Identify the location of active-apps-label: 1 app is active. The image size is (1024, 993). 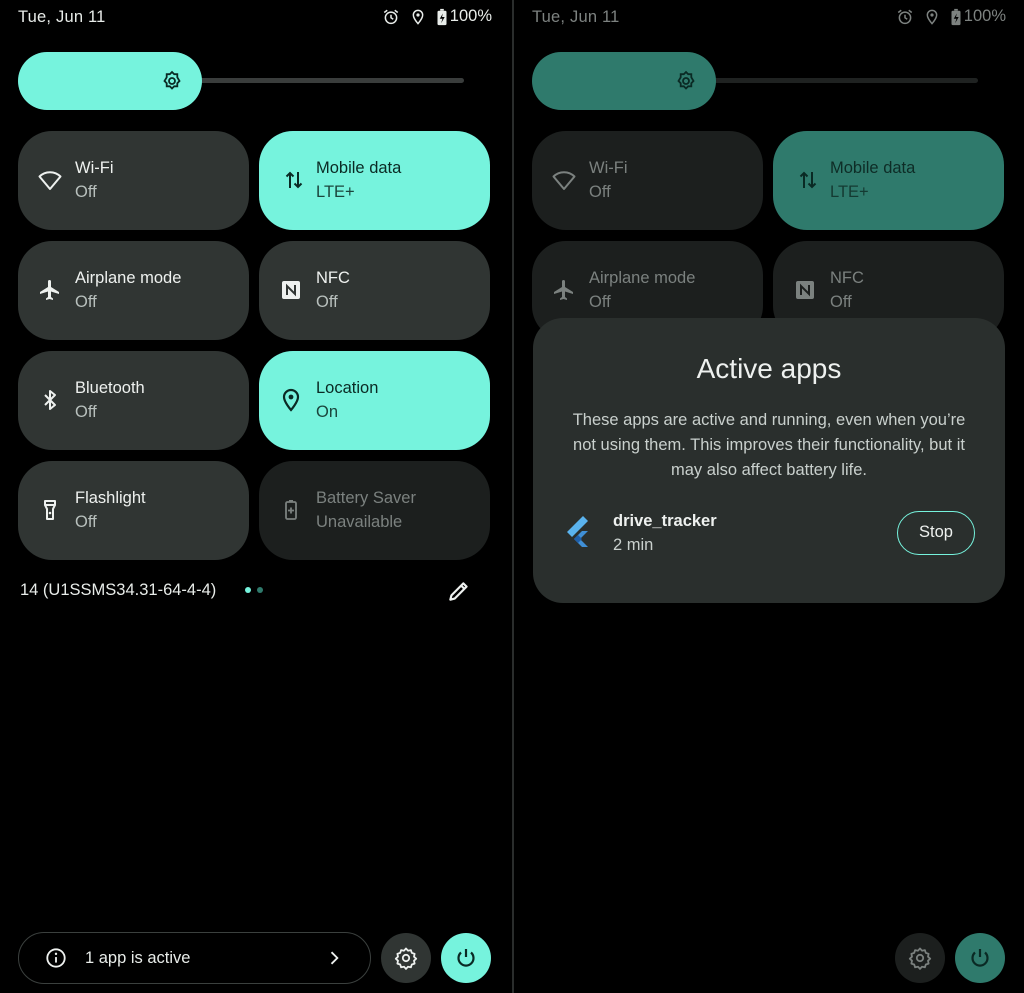
(138, 958).